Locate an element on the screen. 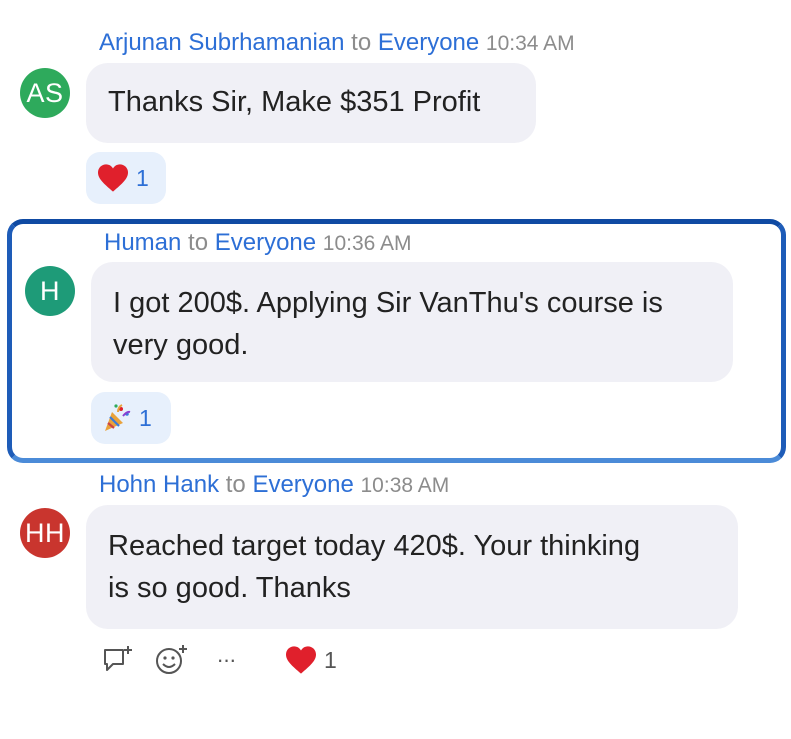 The width and height of the screenshot is (791, 739). add-reaction-icon is located at coordinates (172, 660).